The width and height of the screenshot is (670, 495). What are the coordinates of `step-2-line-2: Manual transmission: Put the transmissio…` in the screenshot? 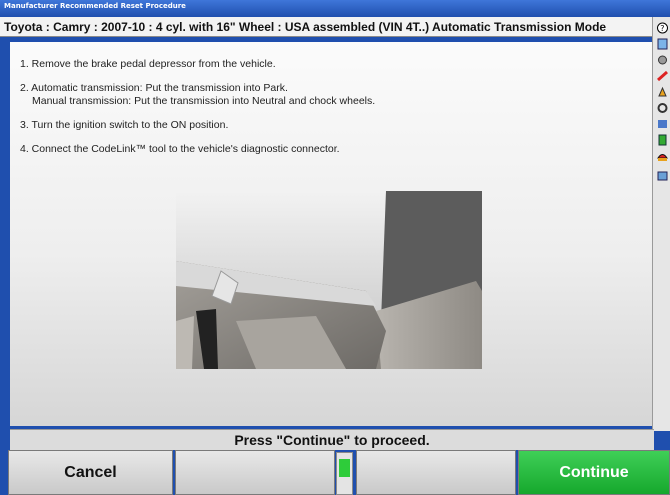 It's located at (204, 101).